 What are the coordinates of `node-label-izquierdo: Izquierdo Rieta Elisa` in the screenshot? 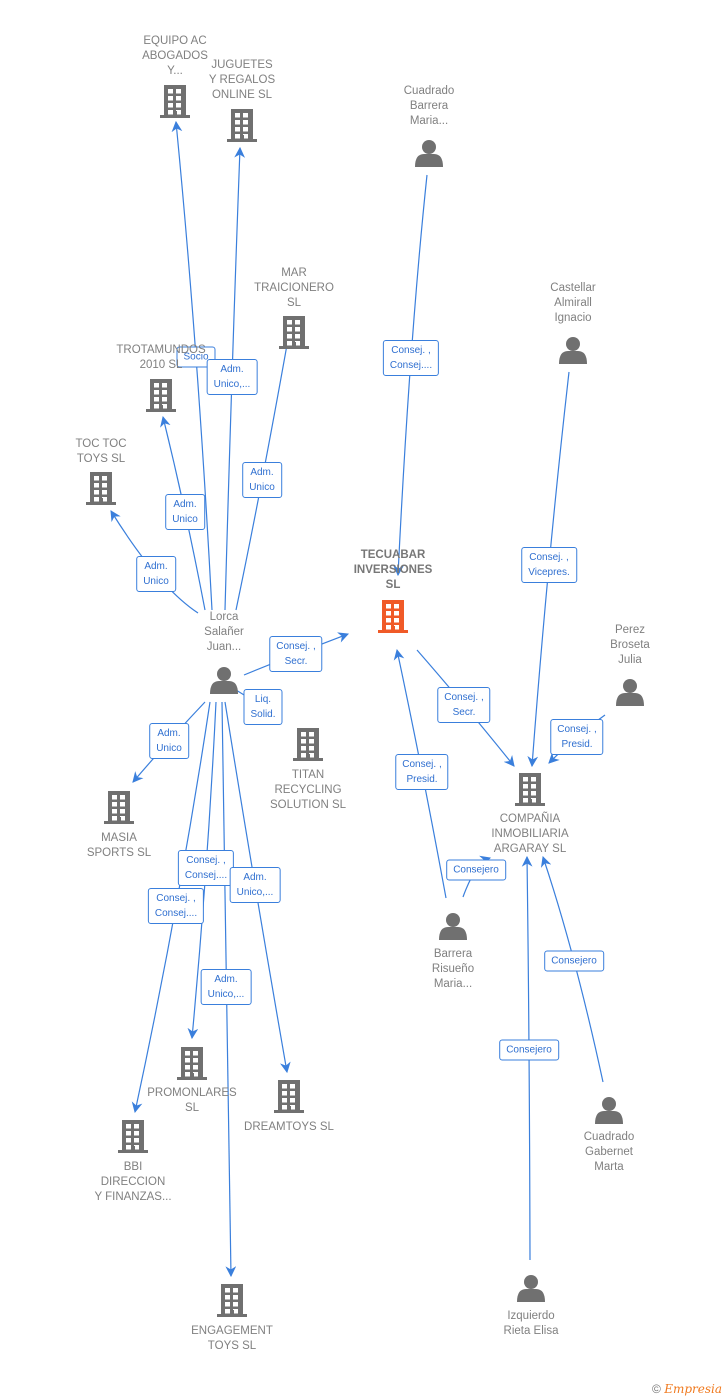 It's located at (531, 1324).